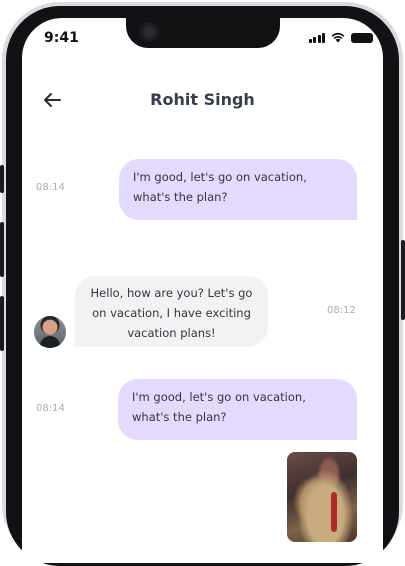 This screenshot has height=566, width=405. I want to click on signal-icon, so click(316, 37).